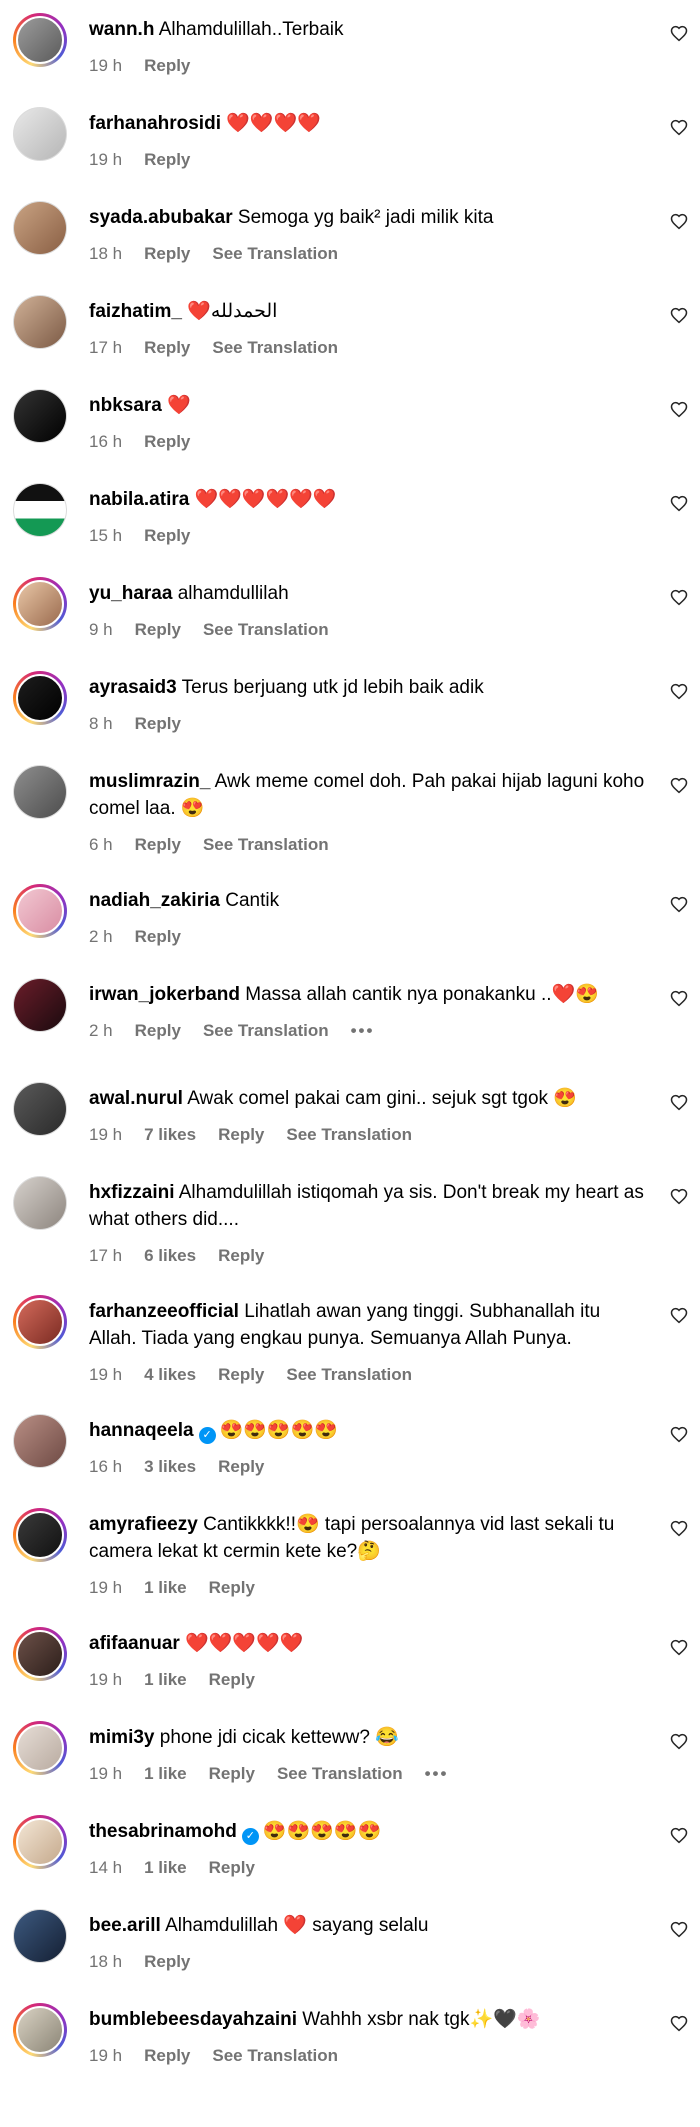  What do you see at coordinates (161, 217) in the screenshot?
I see `username: syada.abubakar` at bounding box center [161, 217].